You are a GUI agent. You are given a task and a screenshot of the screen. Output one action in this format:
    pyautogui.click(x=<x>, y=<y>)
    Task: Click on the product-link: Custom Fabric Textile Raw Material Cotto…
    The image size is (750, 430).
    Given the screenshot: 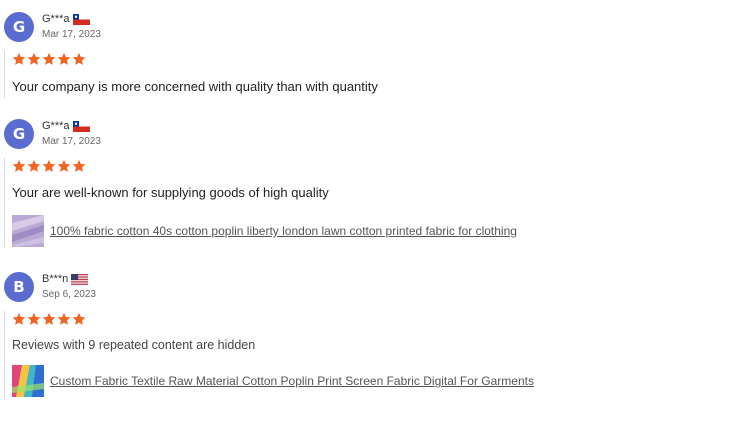 What is the action you would take?
    pyautogui.click(x=292, y=381)
    